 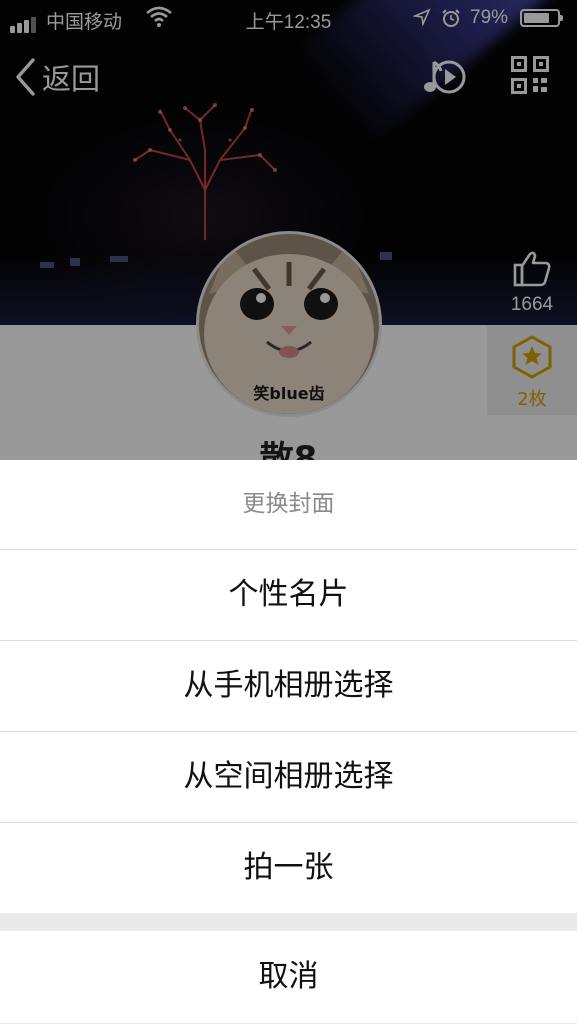 I want to click on action-sheet-title: 更换封面, so click(x=288, y=505).